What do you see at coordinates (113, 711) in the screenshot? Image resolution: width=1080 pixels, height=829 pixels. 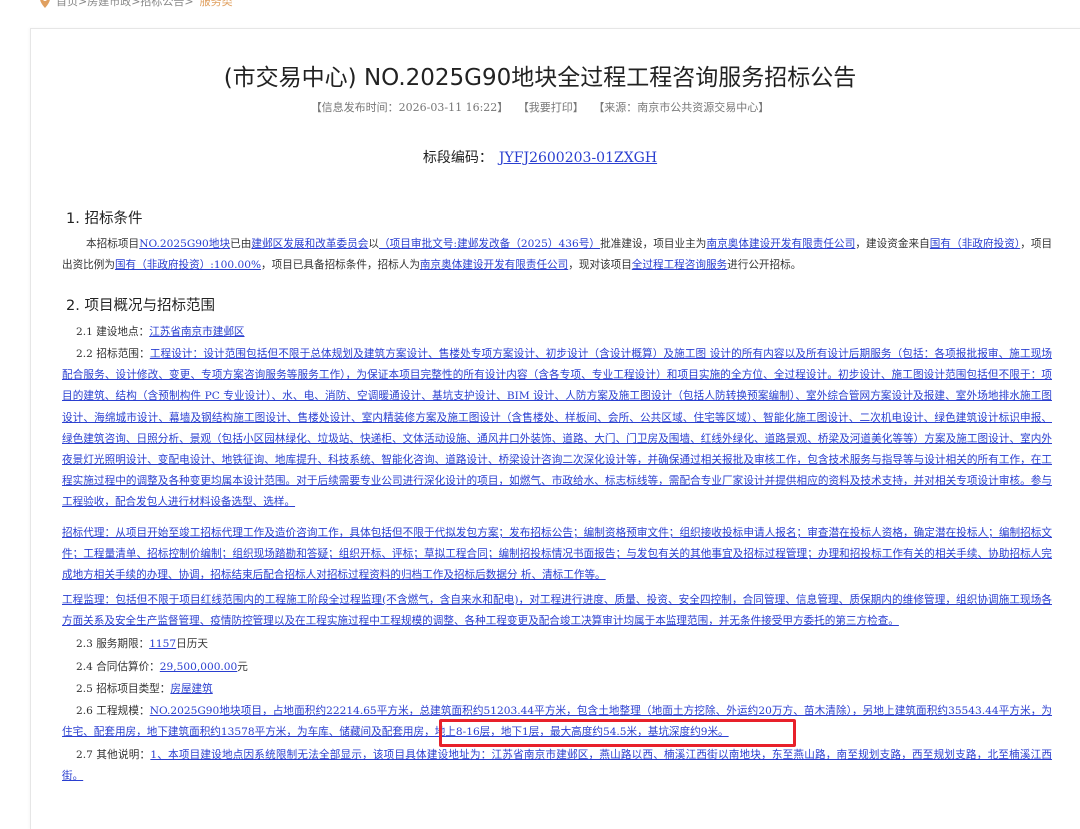 I see `scale-label: 2.6 工程规模：` at bounding box center [113, 711].